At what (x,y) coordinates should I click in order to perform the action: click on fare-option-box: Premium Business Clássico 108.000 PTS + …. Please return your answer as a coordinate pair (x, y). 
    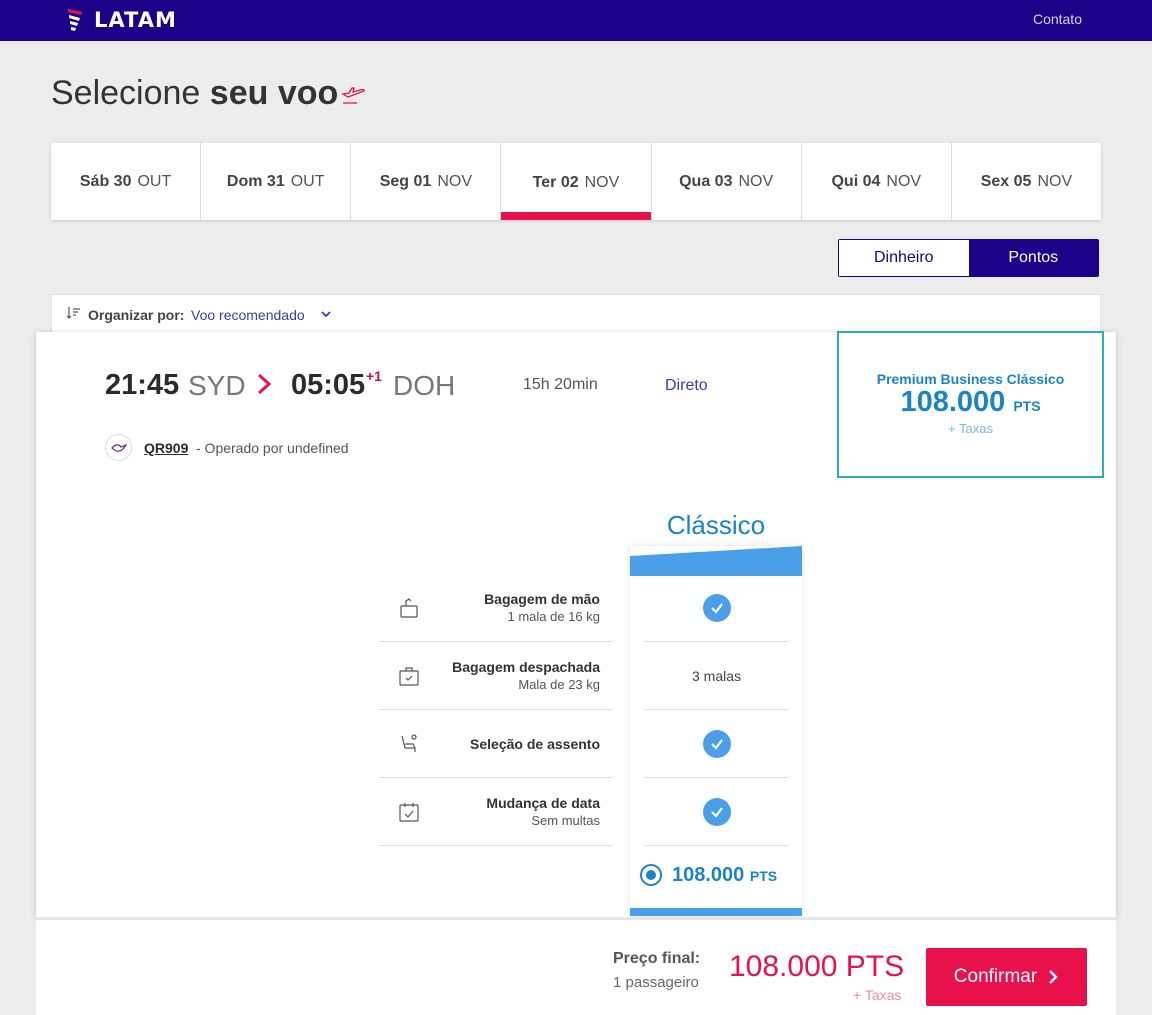
    Looking at the image, I should click on (970, 404).